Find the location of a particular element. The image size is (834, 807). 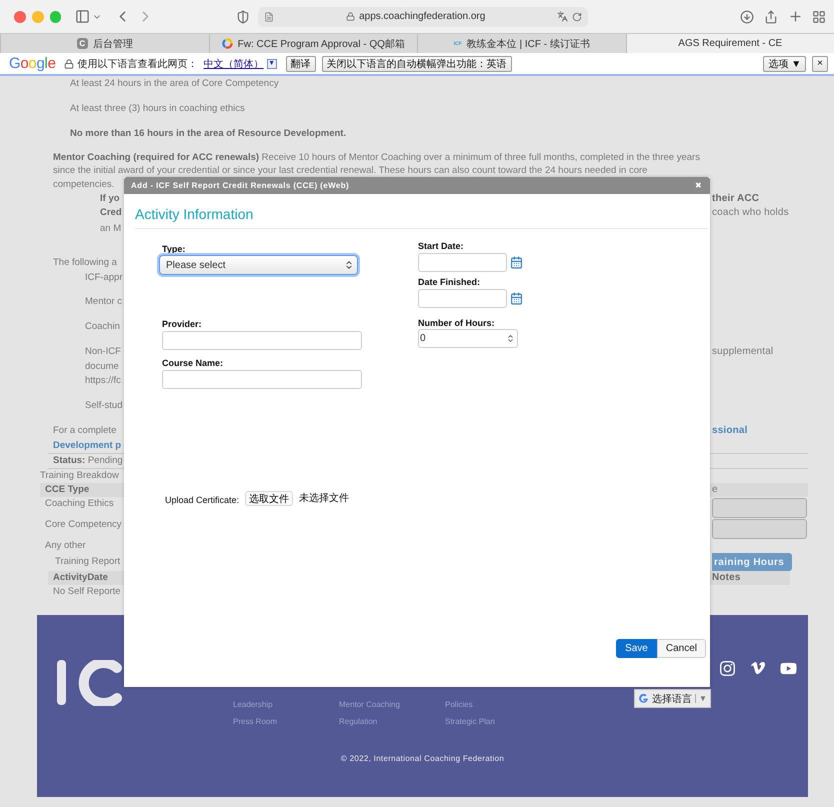

field-label: Course Name: is located at coordinates (193, 363).